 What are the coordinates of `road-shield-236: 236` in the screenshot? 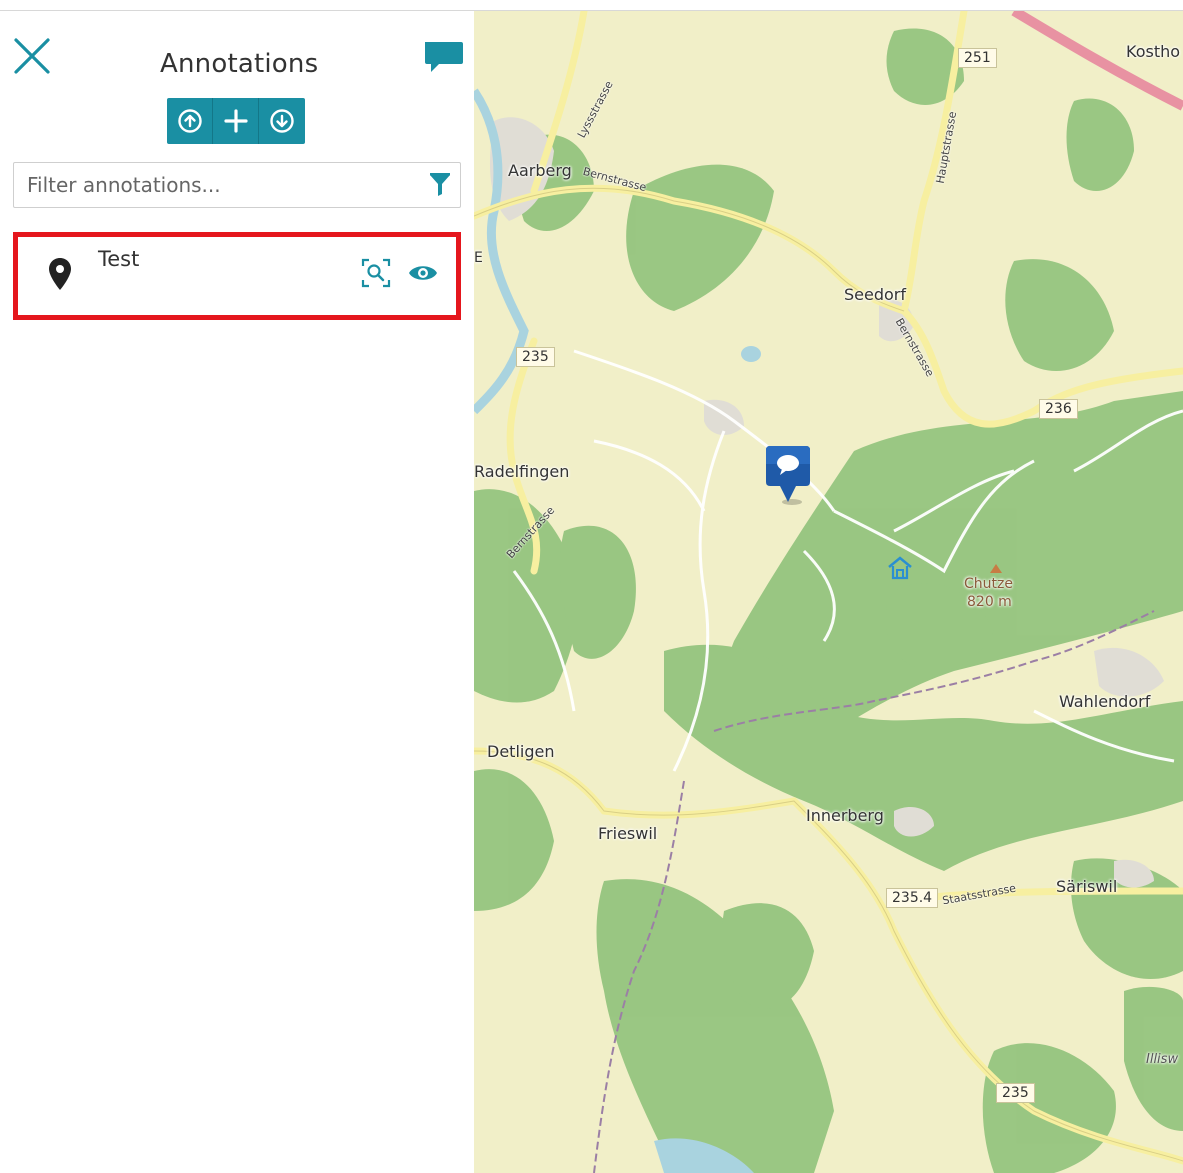 It's located at (1058, 409).